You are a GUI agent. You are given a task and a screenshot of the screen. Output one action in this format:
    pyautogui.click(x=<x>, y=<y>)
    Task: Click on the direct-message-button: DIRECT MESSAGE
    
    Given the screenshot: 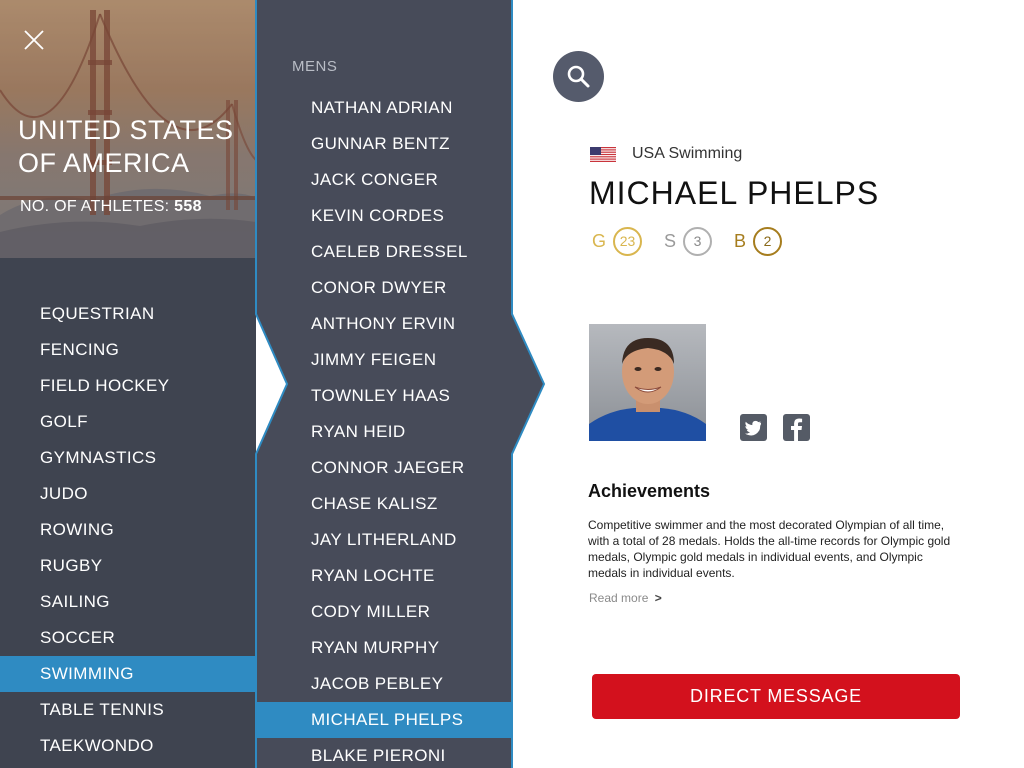 What is the action you would take?
    pyautogui.click(x=776, y=696)
    